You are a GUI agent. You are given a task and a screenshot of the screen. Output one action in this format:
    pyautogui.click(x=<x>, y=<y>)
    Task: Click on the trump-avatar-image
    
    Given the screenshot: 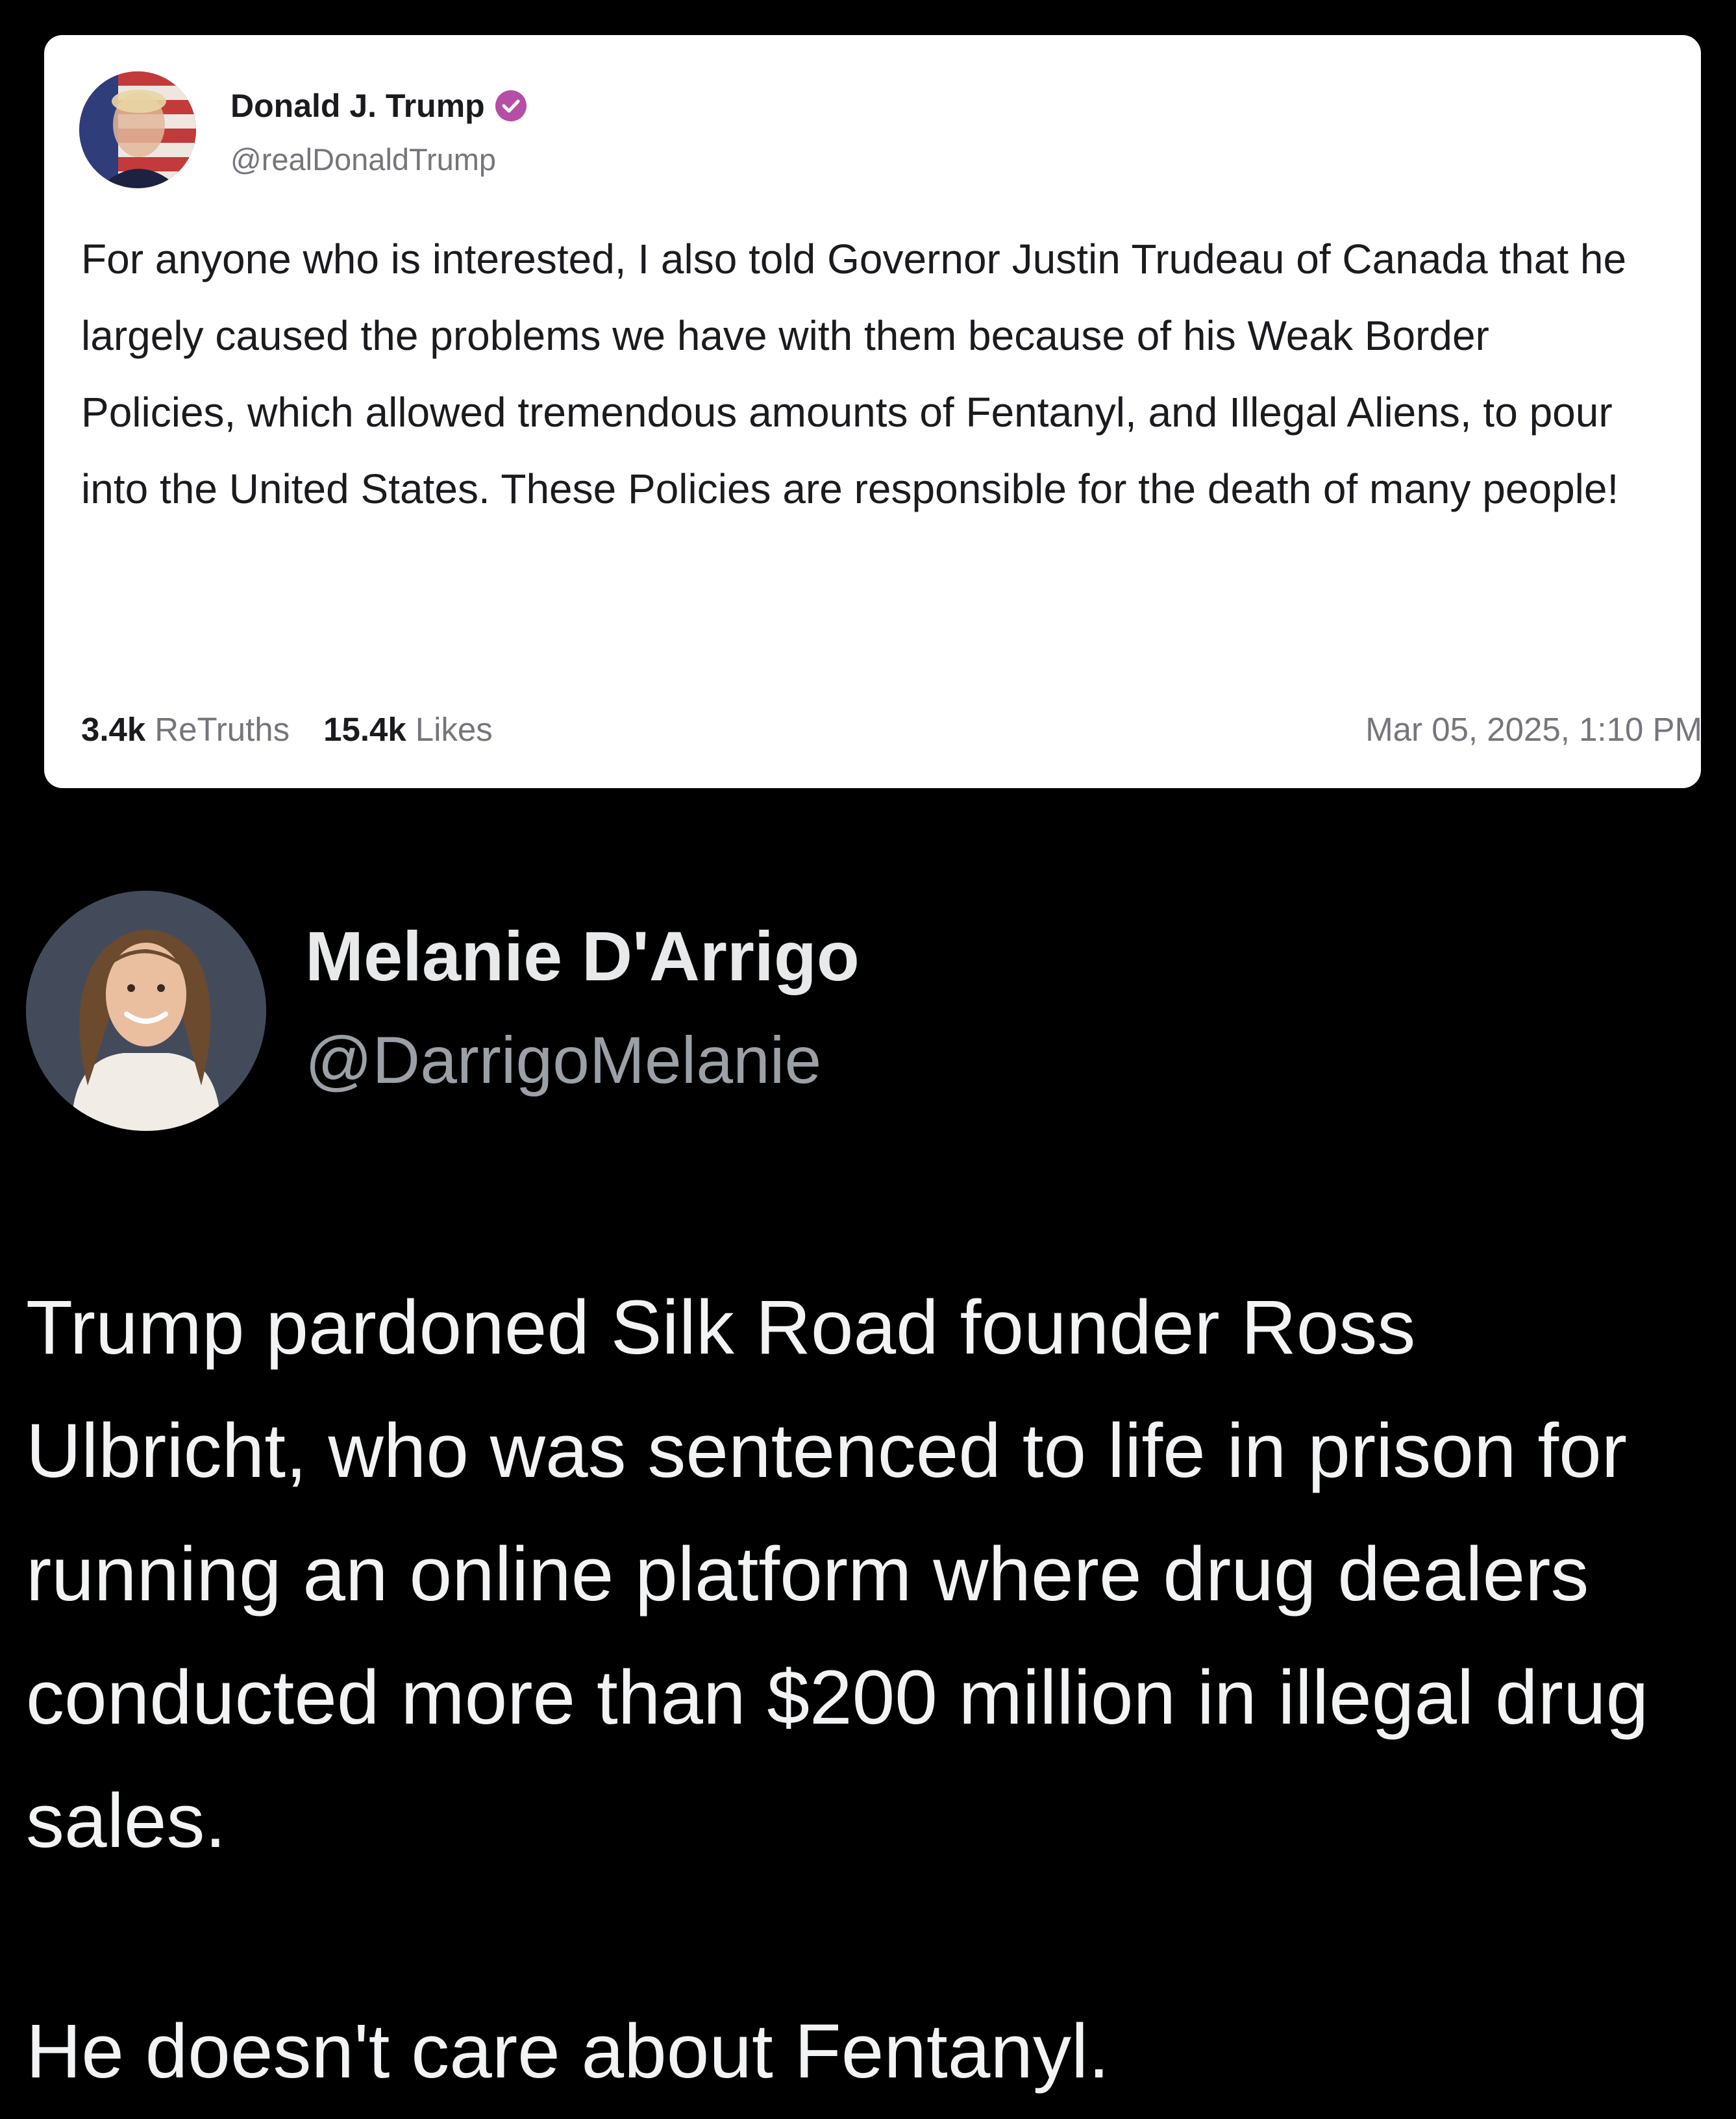 What is the action you would take?
    pyautogui.click(x=137, y=129)
    